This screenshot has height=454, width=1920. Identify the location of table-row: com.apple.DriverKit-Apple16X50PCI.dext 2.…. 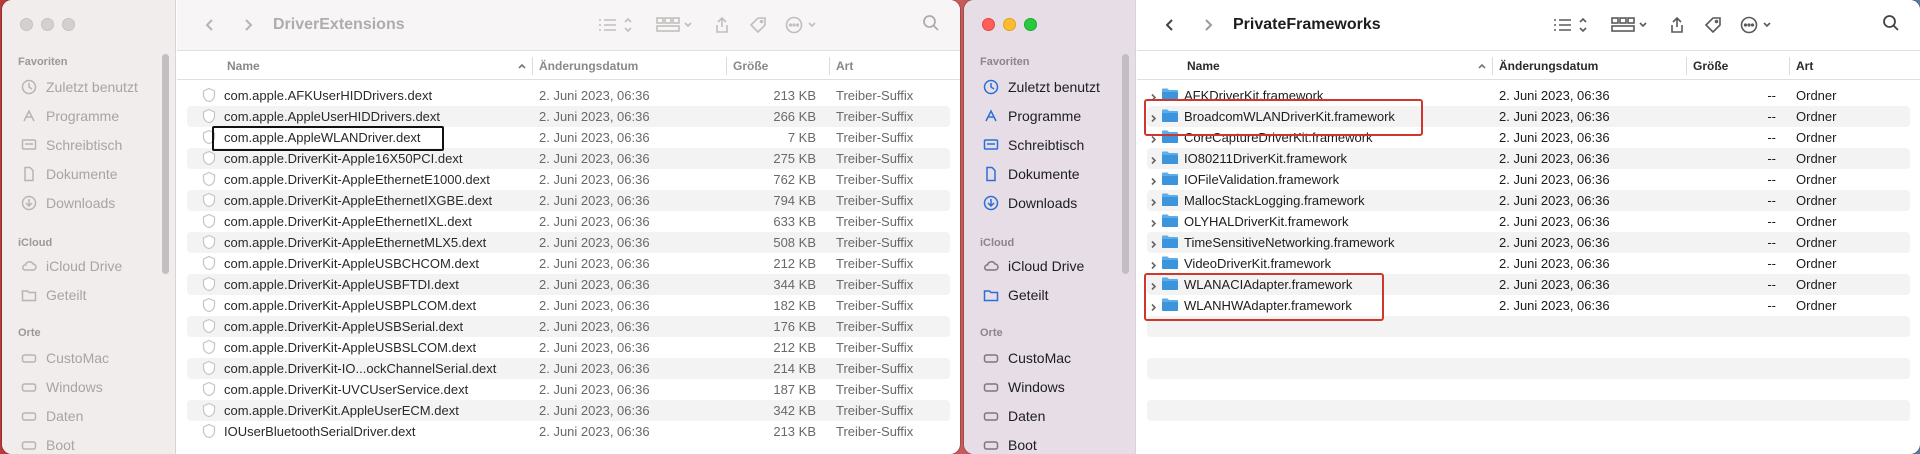
(568, 158).